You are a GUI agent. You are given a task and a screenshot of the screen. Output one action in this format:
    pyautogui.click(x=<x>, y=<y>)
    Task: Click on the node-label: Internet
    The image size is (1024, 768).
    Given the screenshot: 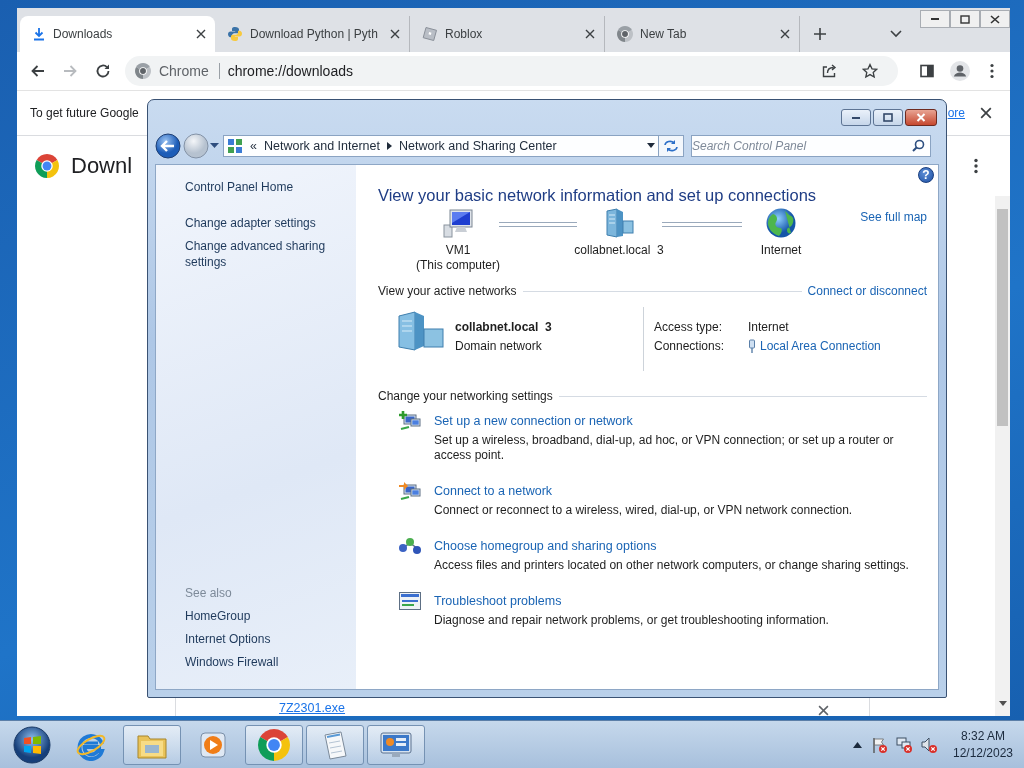 What is the action you would take?
    pyautogui.click(x=781, y=250)
    